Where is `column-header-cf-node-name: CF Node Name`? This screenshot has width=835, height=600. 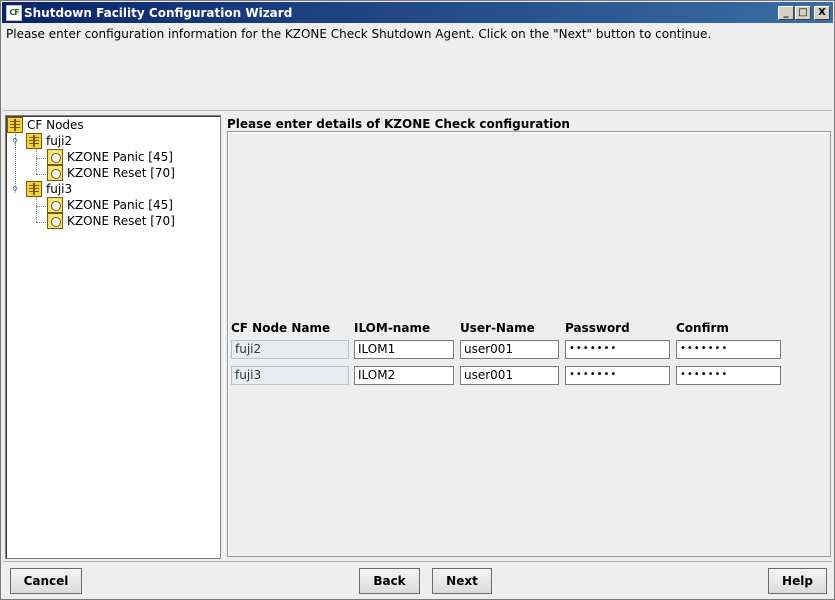 column-header-cf-node-name: CF Node Name is located at coordinates (281, 328).